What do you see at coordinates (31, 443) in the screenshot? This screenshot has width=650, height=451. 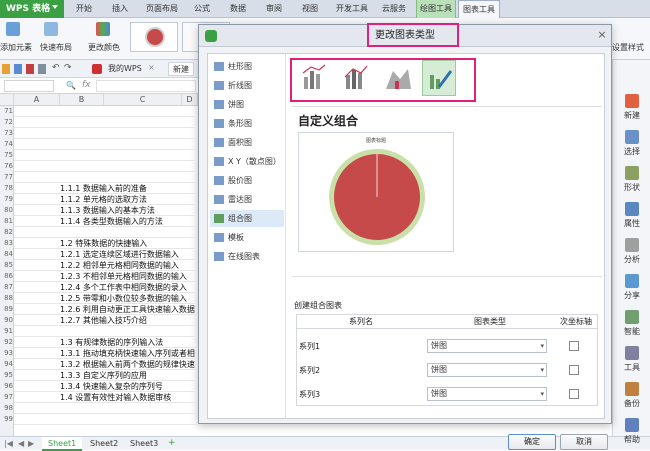 I see `next-sheet-icon: ▶` at bounding box center [31, 443].